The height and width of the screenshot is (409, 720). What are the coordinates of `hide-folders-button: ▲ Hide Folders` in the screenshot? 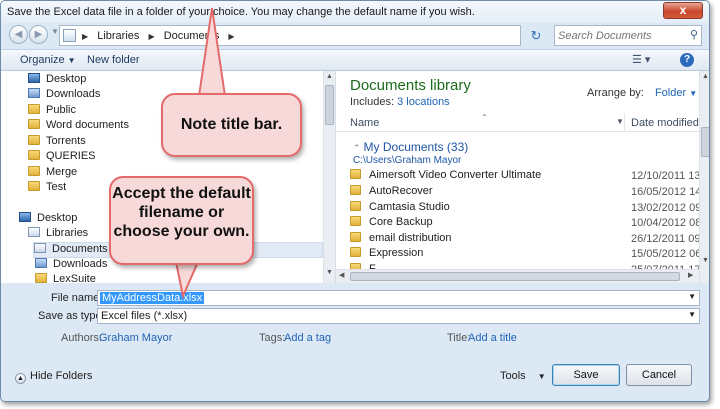 It's located at (53, 377).